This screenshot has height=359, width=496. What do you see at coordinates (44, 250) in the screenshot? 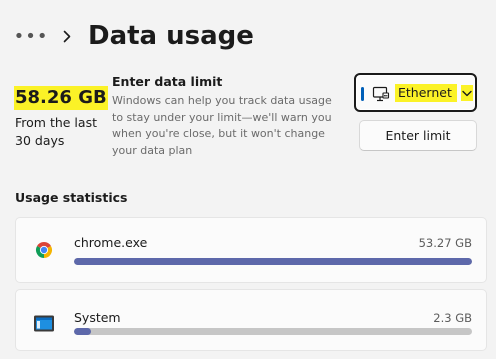
I see `chrome-icon` at bounding box center [44, 250].